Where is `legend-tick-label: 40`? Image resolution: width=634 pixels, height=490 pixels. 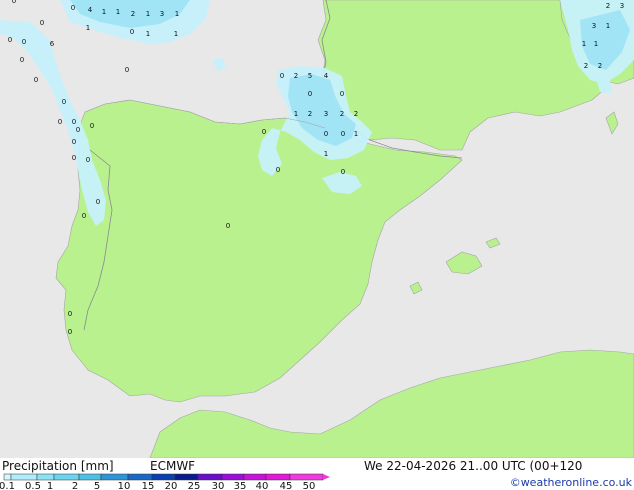
legend-tick-label: 40 is located at coordinates (262, 485).